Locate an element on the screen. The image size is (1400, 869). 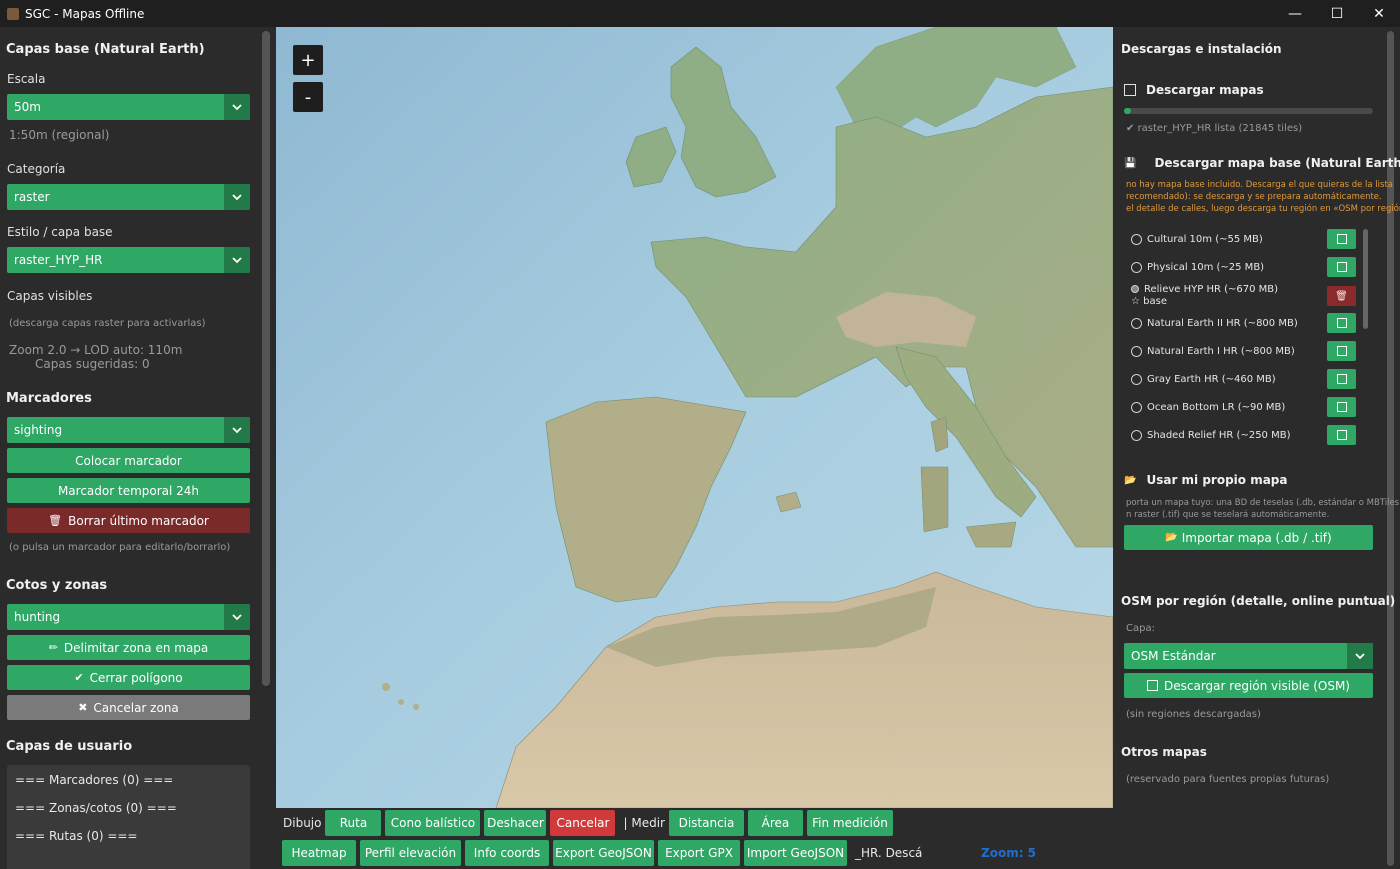
window-title: SGC - Mapas Offline is located at coordinates (85, 13).